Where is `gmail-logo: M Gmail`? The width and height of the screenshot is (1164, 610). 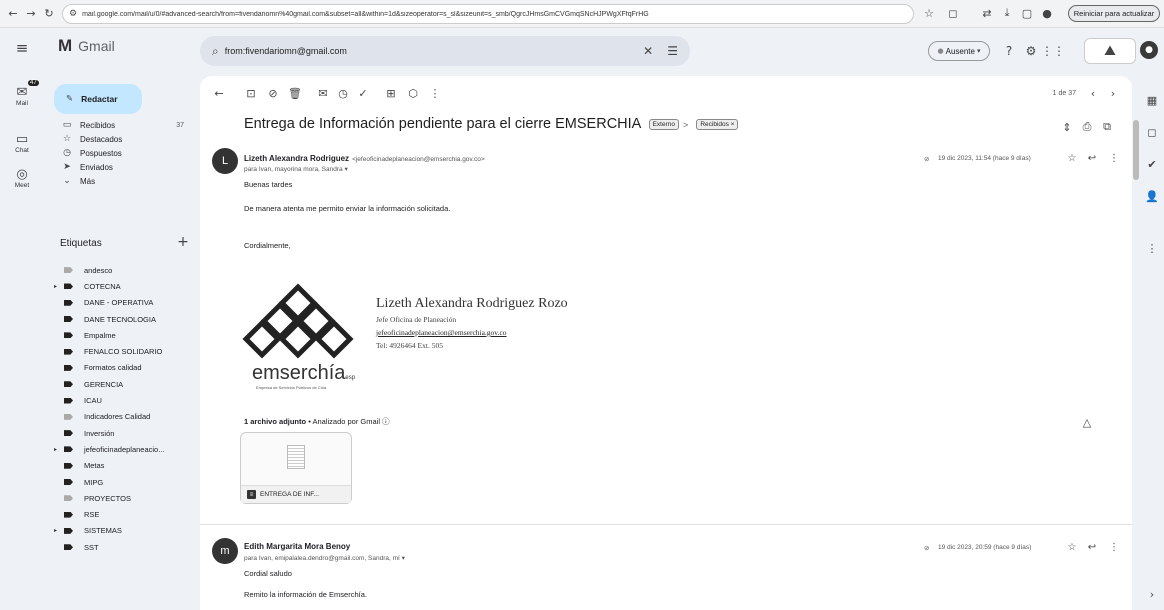 gmail-logo: M Gmail is located at coordinates (86, 46).